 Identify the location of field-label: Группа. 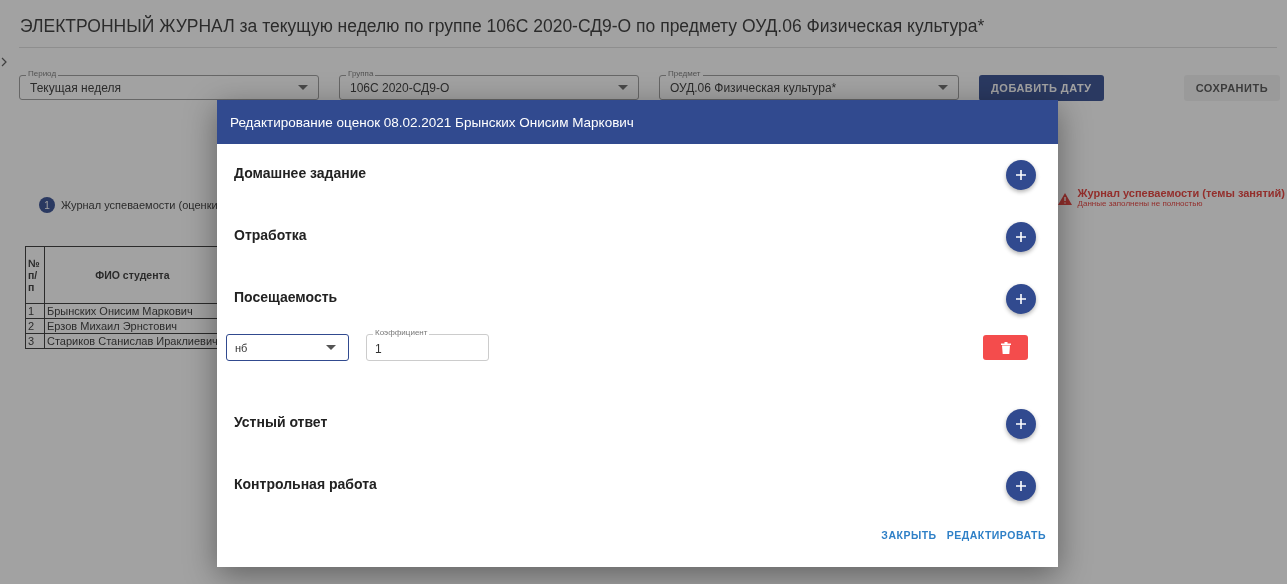
(361, 73).